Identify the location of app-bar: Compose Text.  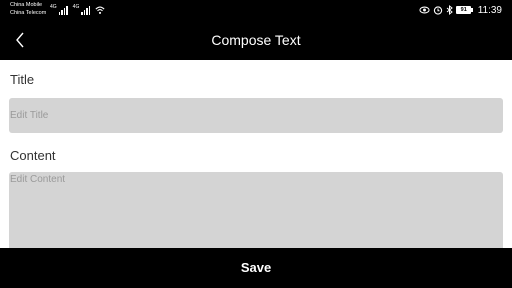
(256, 40).